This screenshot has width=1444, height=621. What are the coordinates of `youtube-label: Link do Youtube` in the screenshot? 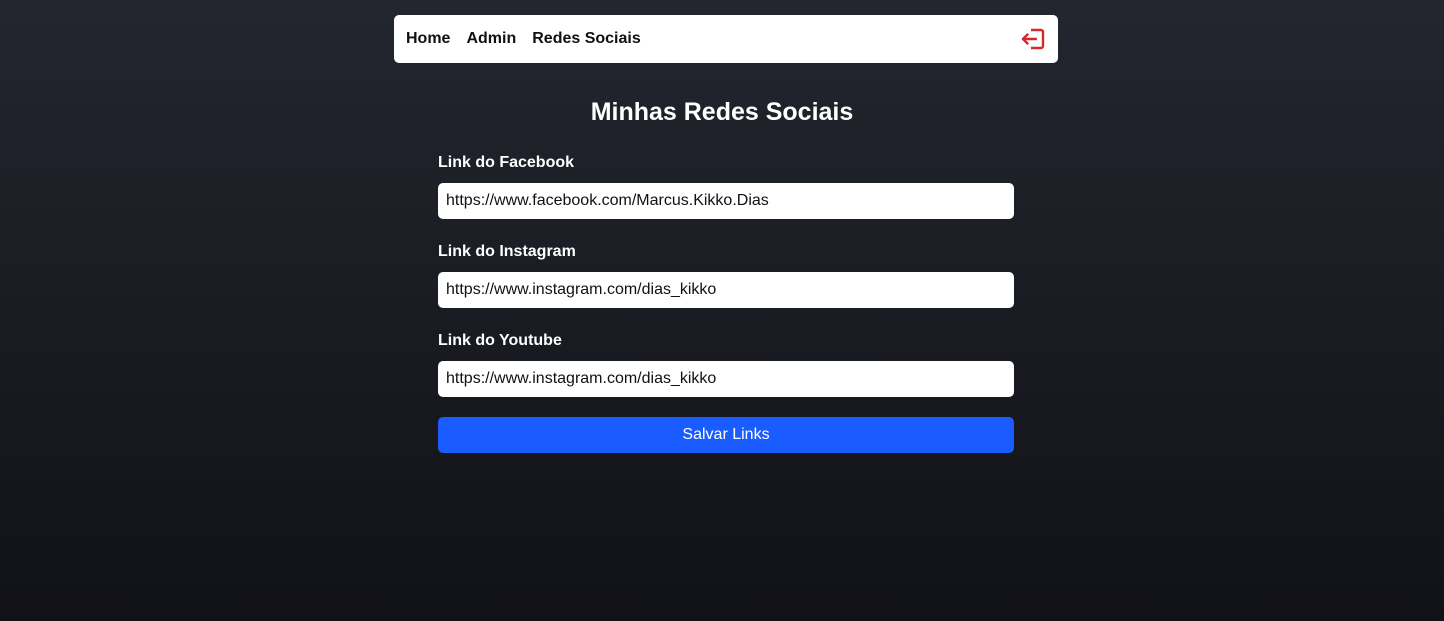 It's located at (500, 340).